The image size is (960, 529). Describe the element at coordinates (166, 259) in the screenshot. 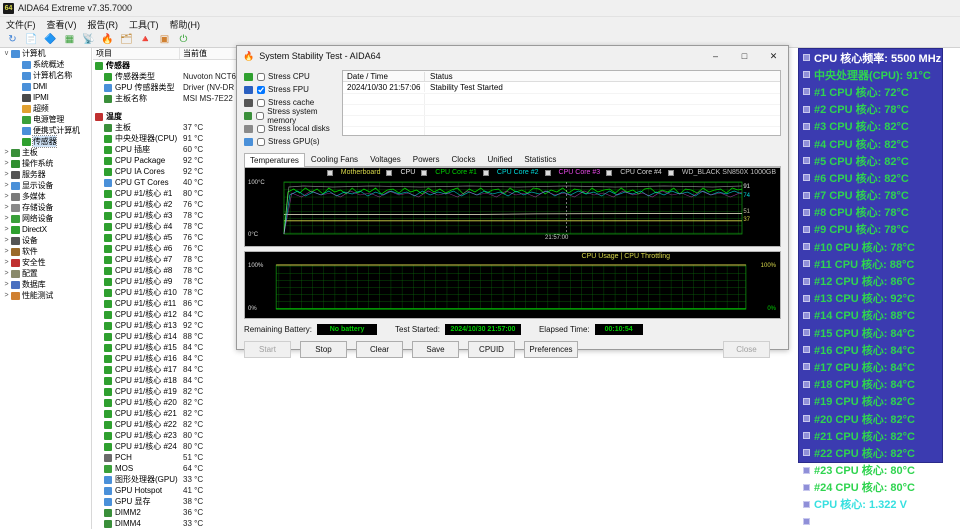

I see `table-row: CPU #1/核心 #7 78 °C` at that location.